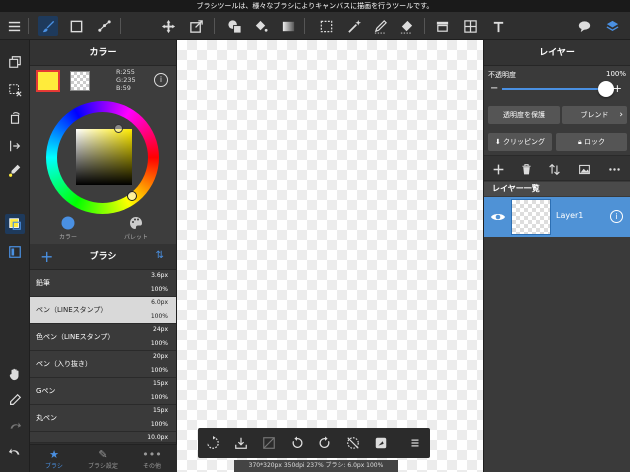  I want to click on opacity-slider, so click(558, 89).